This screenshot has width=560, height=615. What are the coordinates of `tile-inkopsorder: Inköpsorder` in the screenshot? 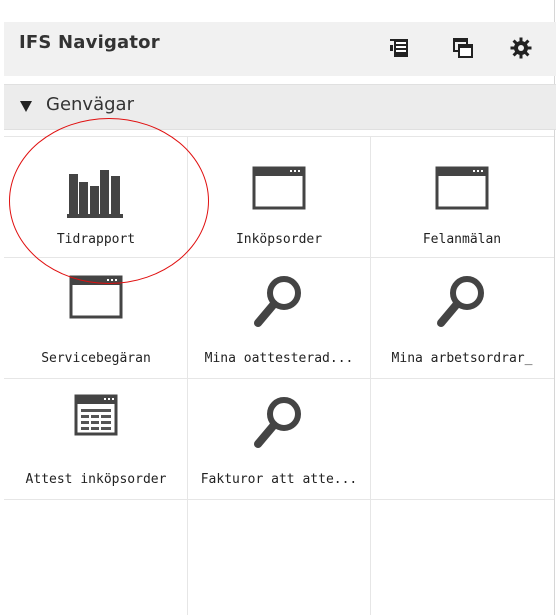 It's located at (279, 194).